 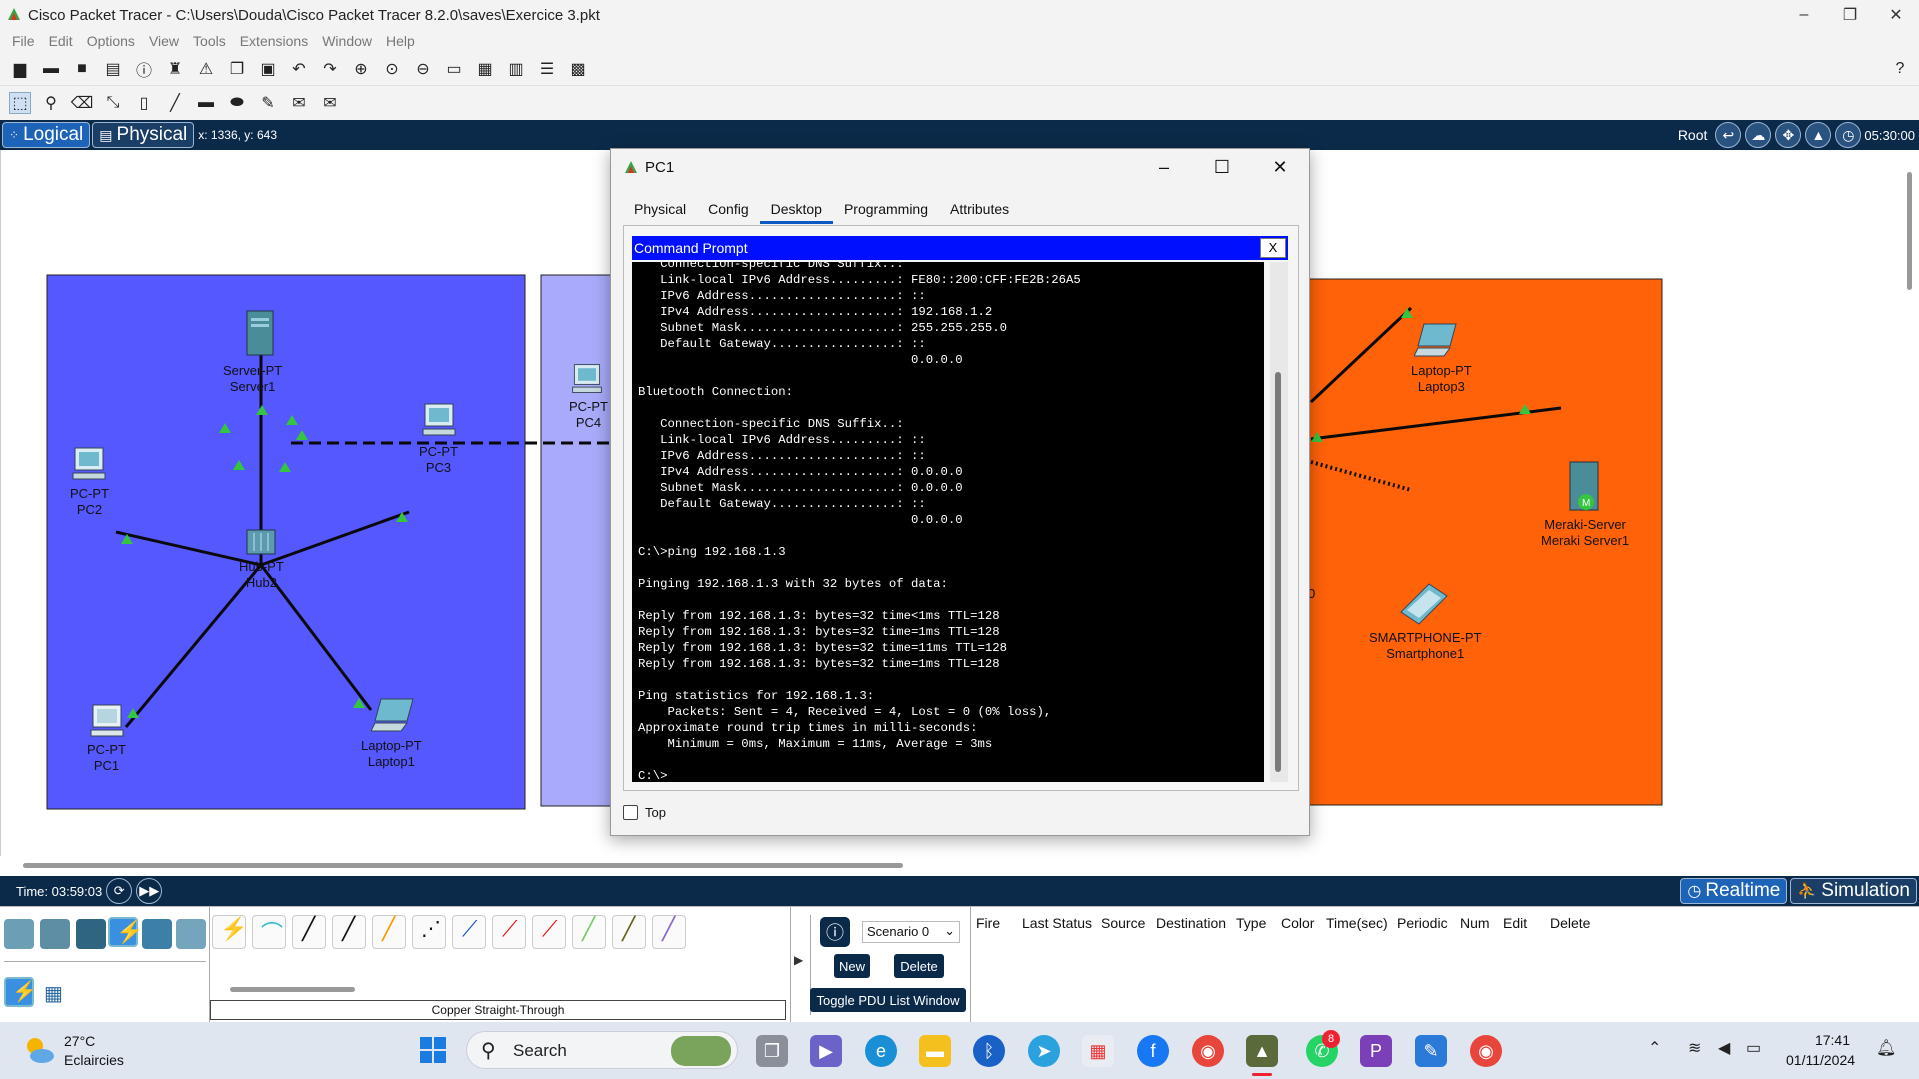 I want to click on wifi-icon: ≋, so click(x=1694, y=1048).